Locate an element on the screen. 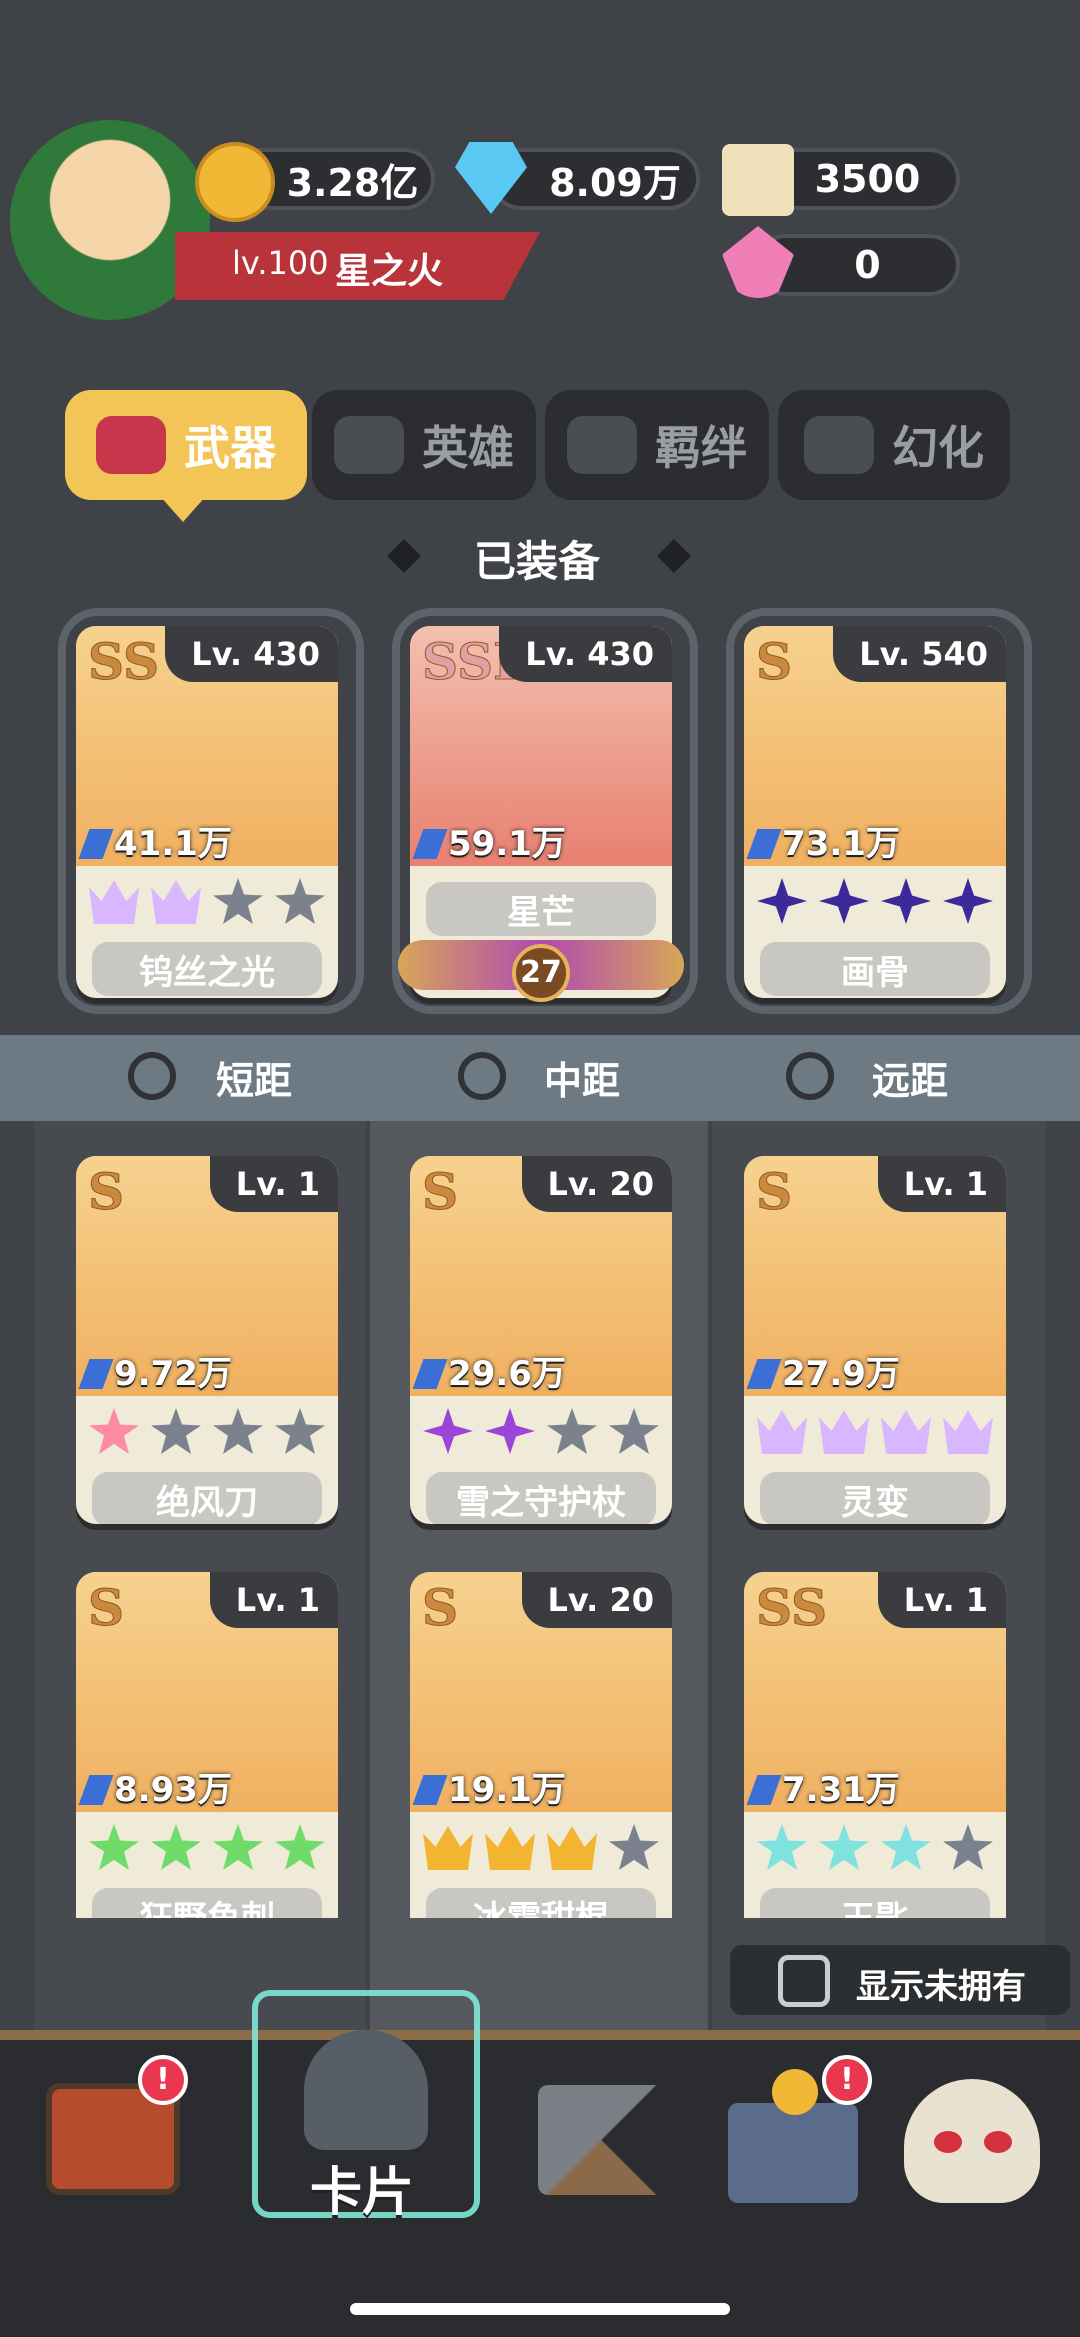  unowned-label: 显示未拥有 is located at coordinates (941, 1987).